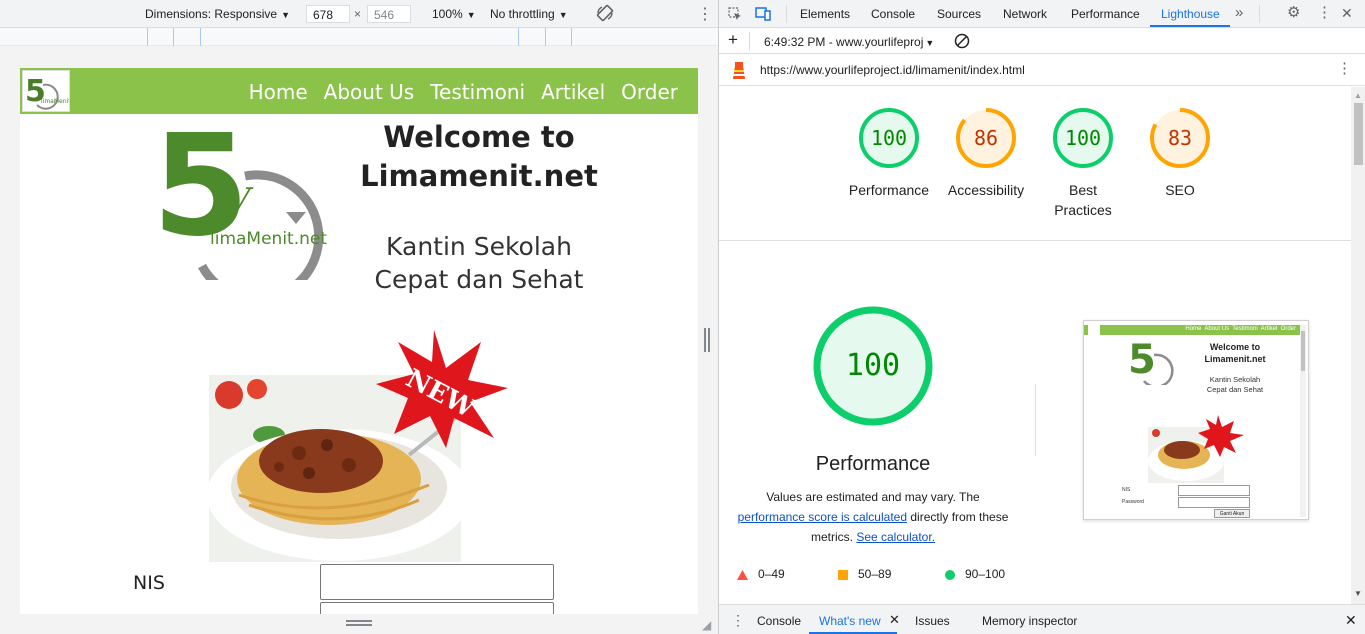 This screenshot has width=1365, height=634. Describe the element at coordinates (1232, 513) in the screenshot. I see `thumb-button: Ganti Akun` at that location.